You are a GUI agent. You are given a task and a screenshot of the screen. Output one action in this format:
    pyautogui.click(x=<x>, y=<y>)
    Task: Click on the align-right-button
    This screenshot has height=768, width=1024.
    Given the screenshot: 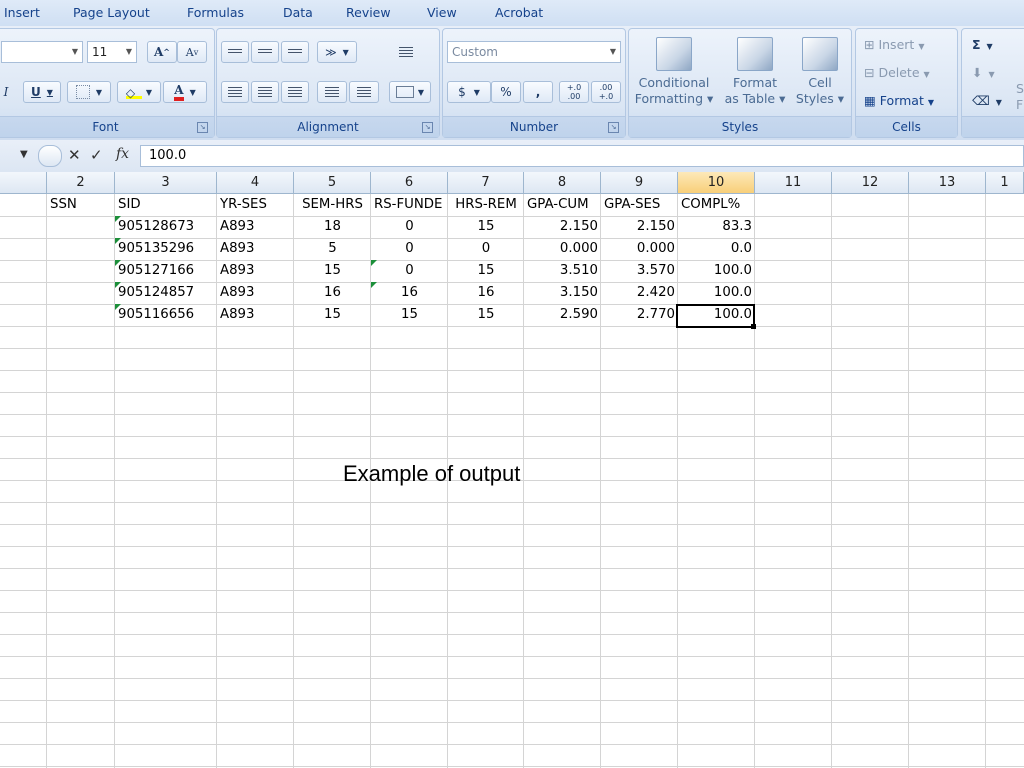 What is the action you would take?
    pyautogui.click(x=295, y=92)
    